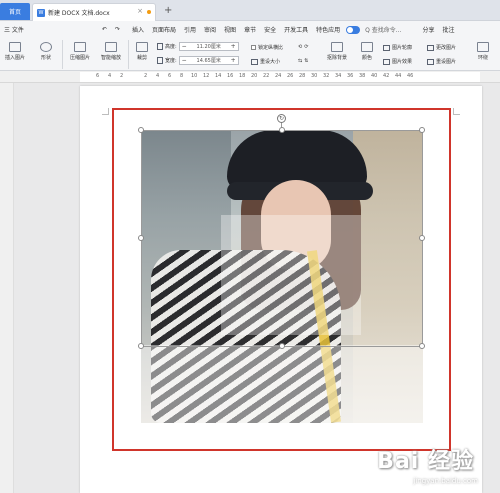 This screenshot has height=493, width=500. Describe the element at coordinates (374, 76) in the screenshot. I see `ruler-number: 40` at that location.